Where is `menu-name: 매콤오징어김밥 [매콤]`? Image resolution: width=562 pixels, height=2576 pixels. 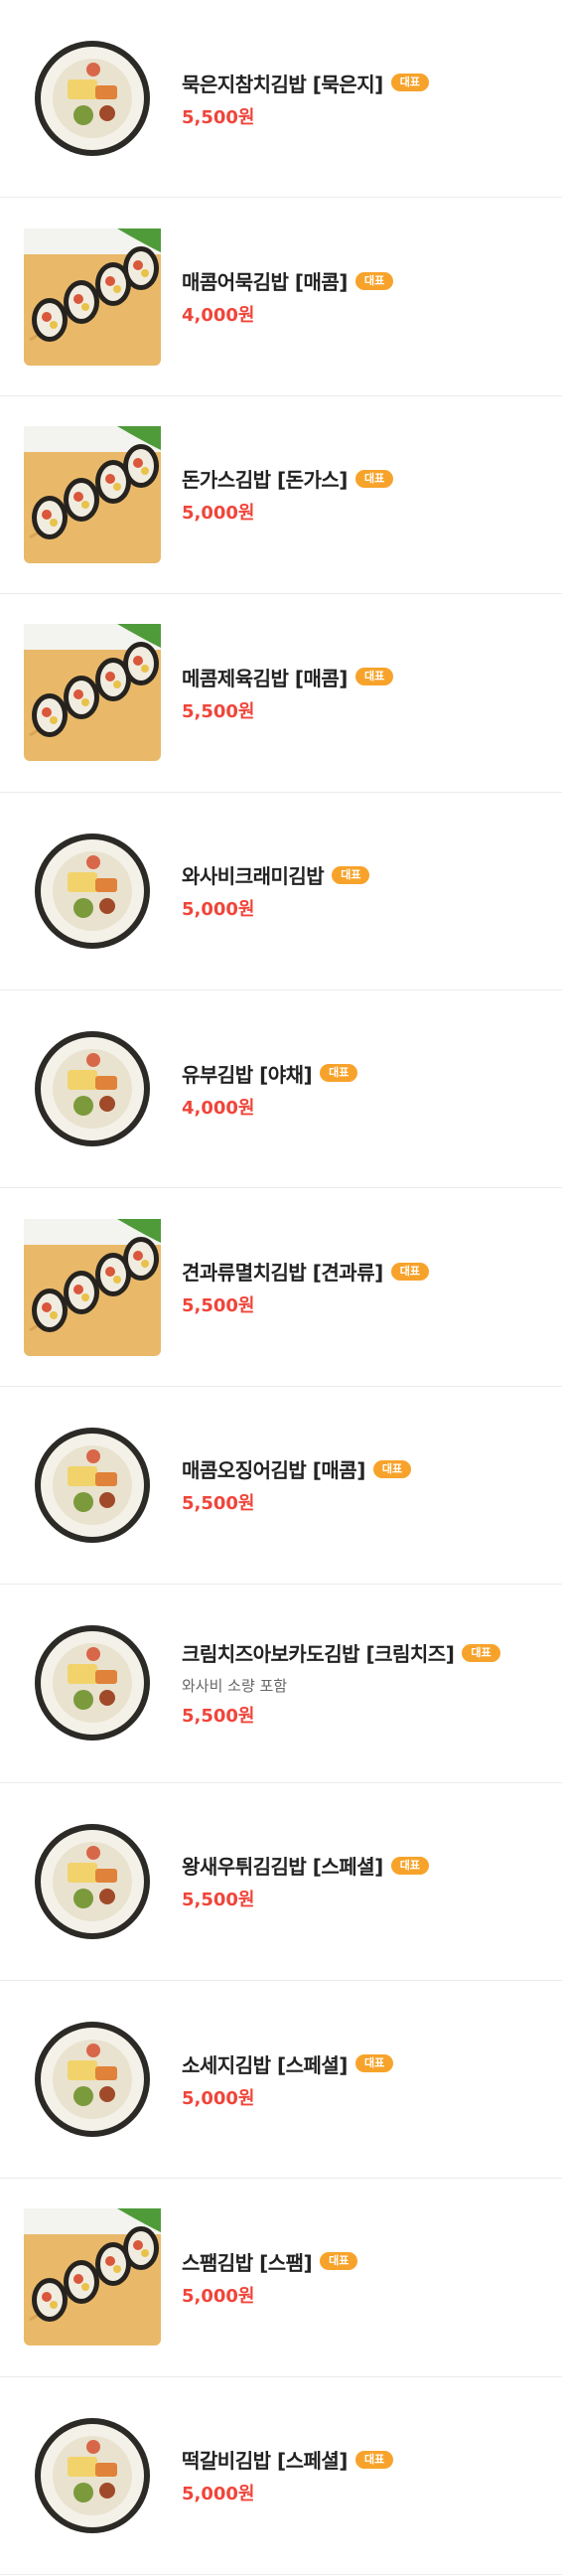 menu-name: 매콤오징어김밥 [매콤] is located at coordinates (273, 1471).